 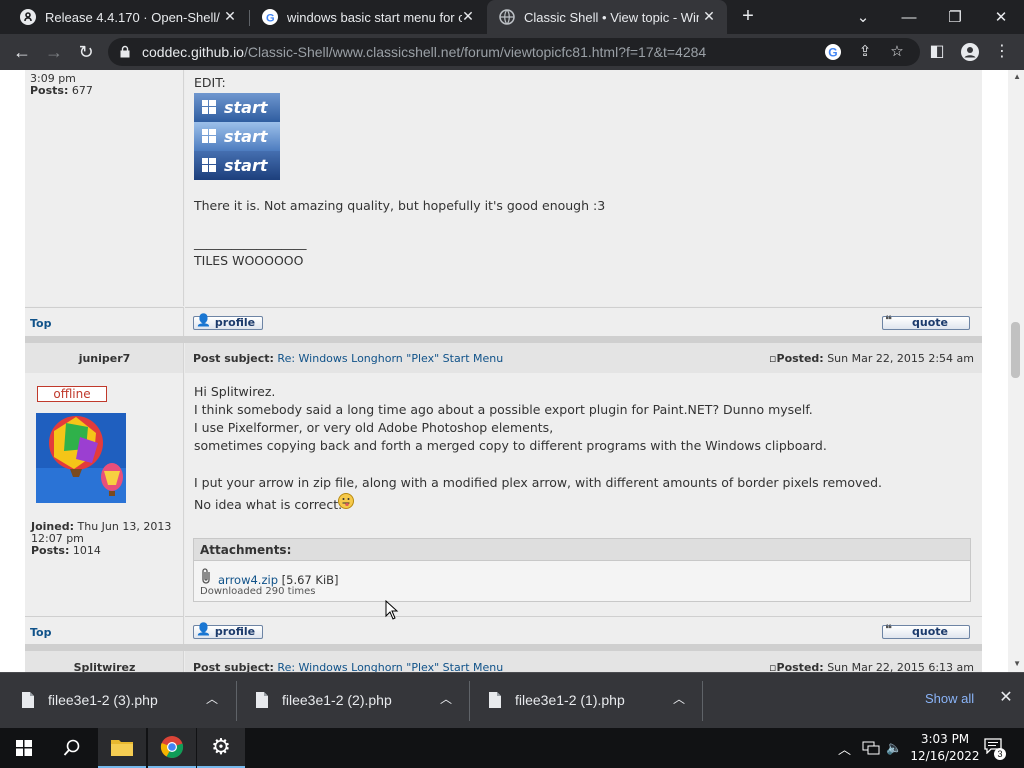 What do you see at coordinates (346, 501) in the screenshot?
I see `smiley-tongue-icon` at bounding box center [346, 501].